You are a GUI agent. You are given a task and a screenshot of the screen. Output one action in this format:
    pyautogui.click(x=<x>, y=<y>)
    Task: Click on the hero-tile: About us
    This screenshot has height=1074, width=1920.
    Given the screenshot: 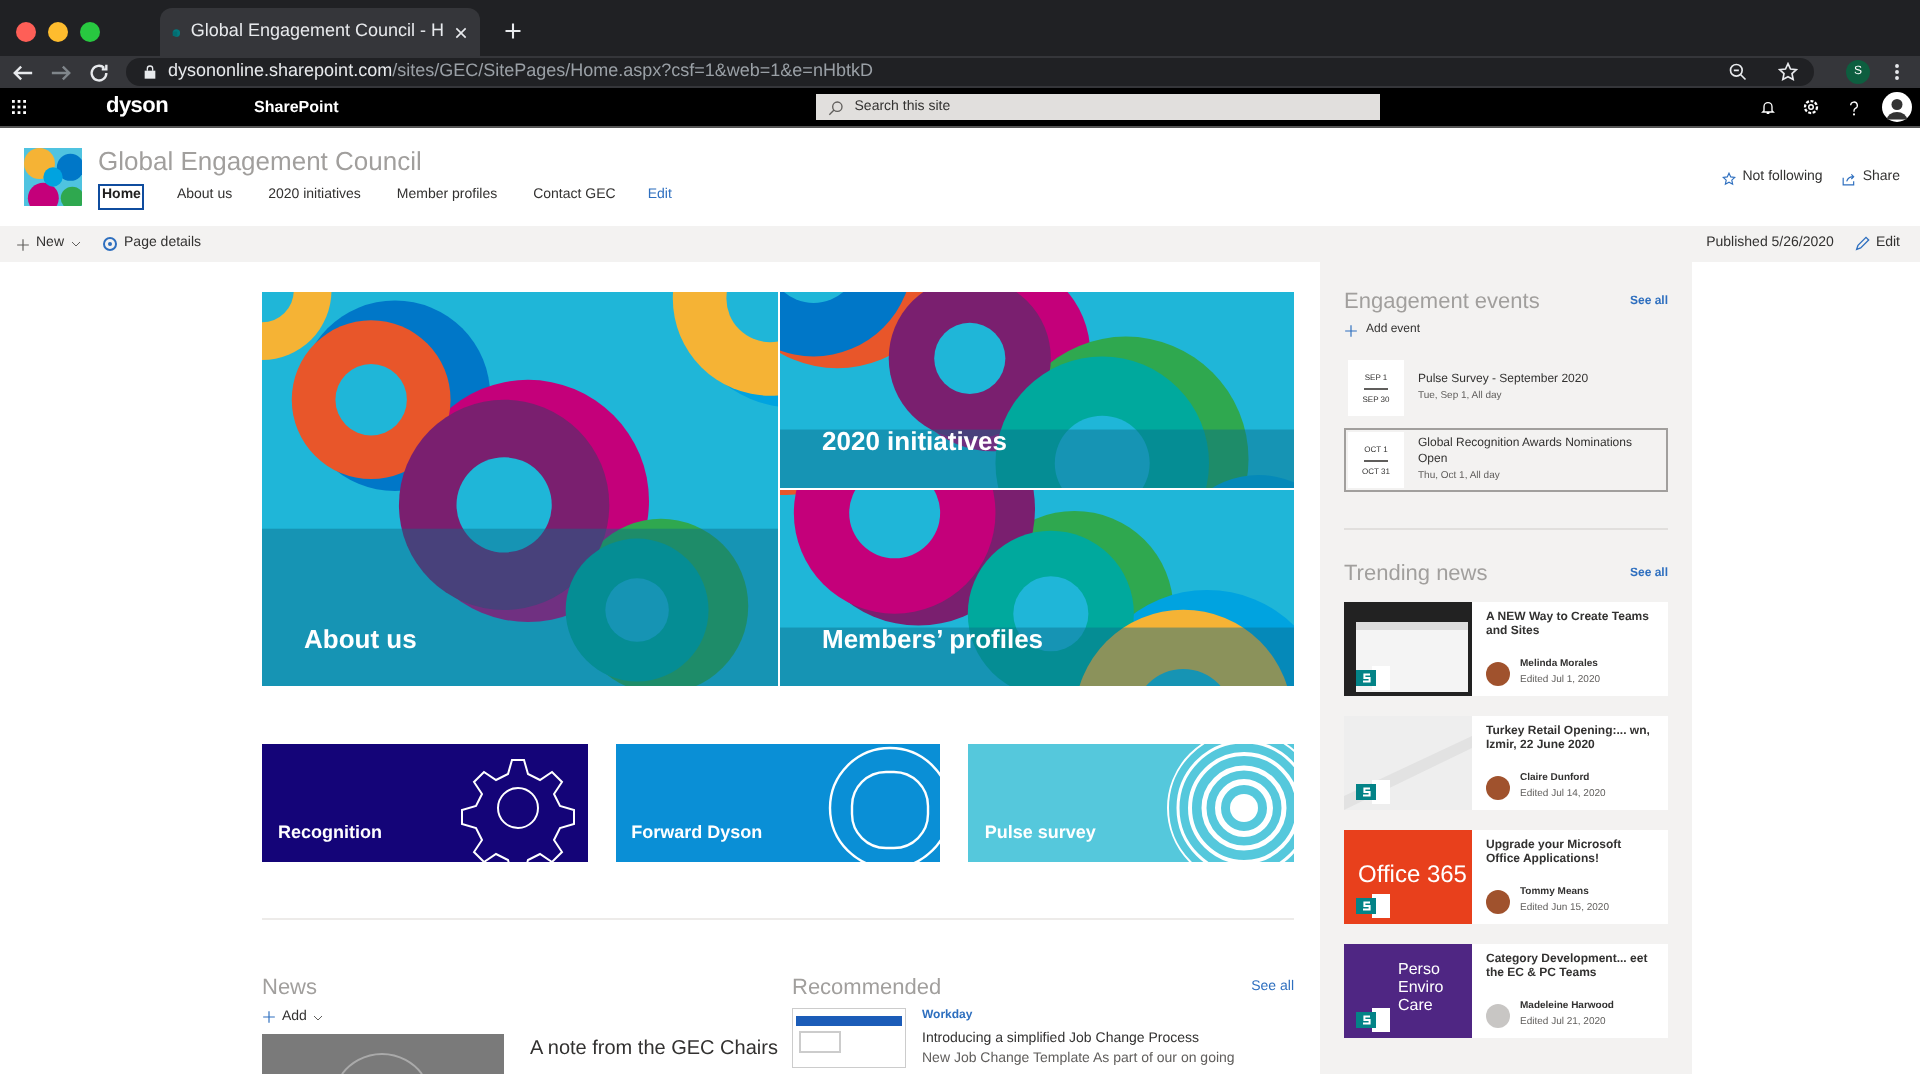 What is the action you would take?
    pyautogui.click(x=520, y=489)
    